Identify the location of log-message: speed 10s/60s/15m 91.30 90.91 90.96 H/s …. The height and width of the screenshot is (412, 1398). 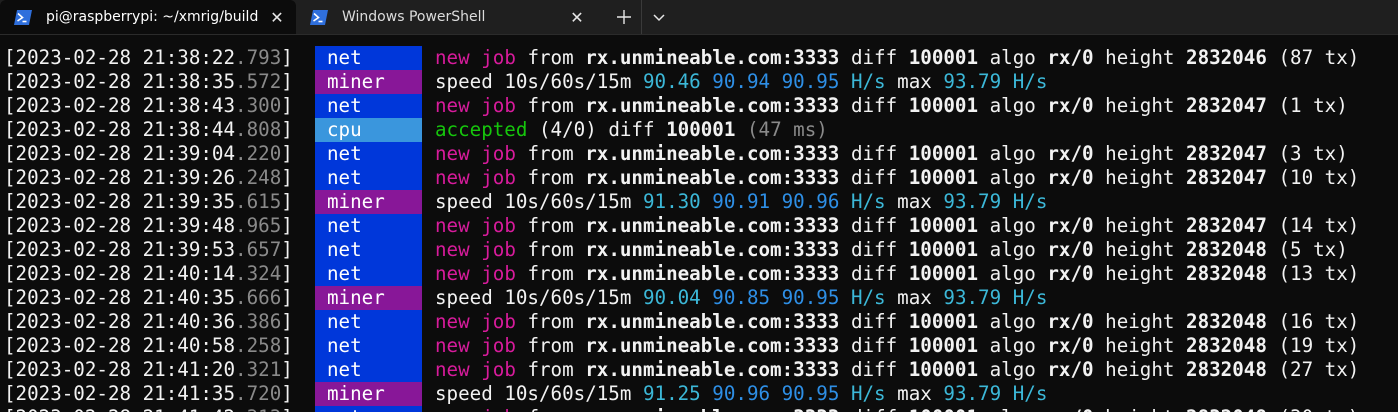
(741, 202).